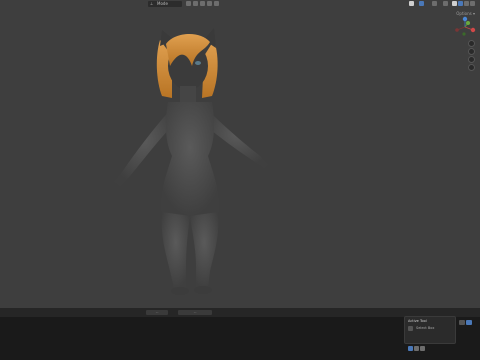 This screenshot has width=480, height=360. What do you see at coordinates (411, 3) in the screenshot?
I see `tool-icon` at bounding box center [411, 3].